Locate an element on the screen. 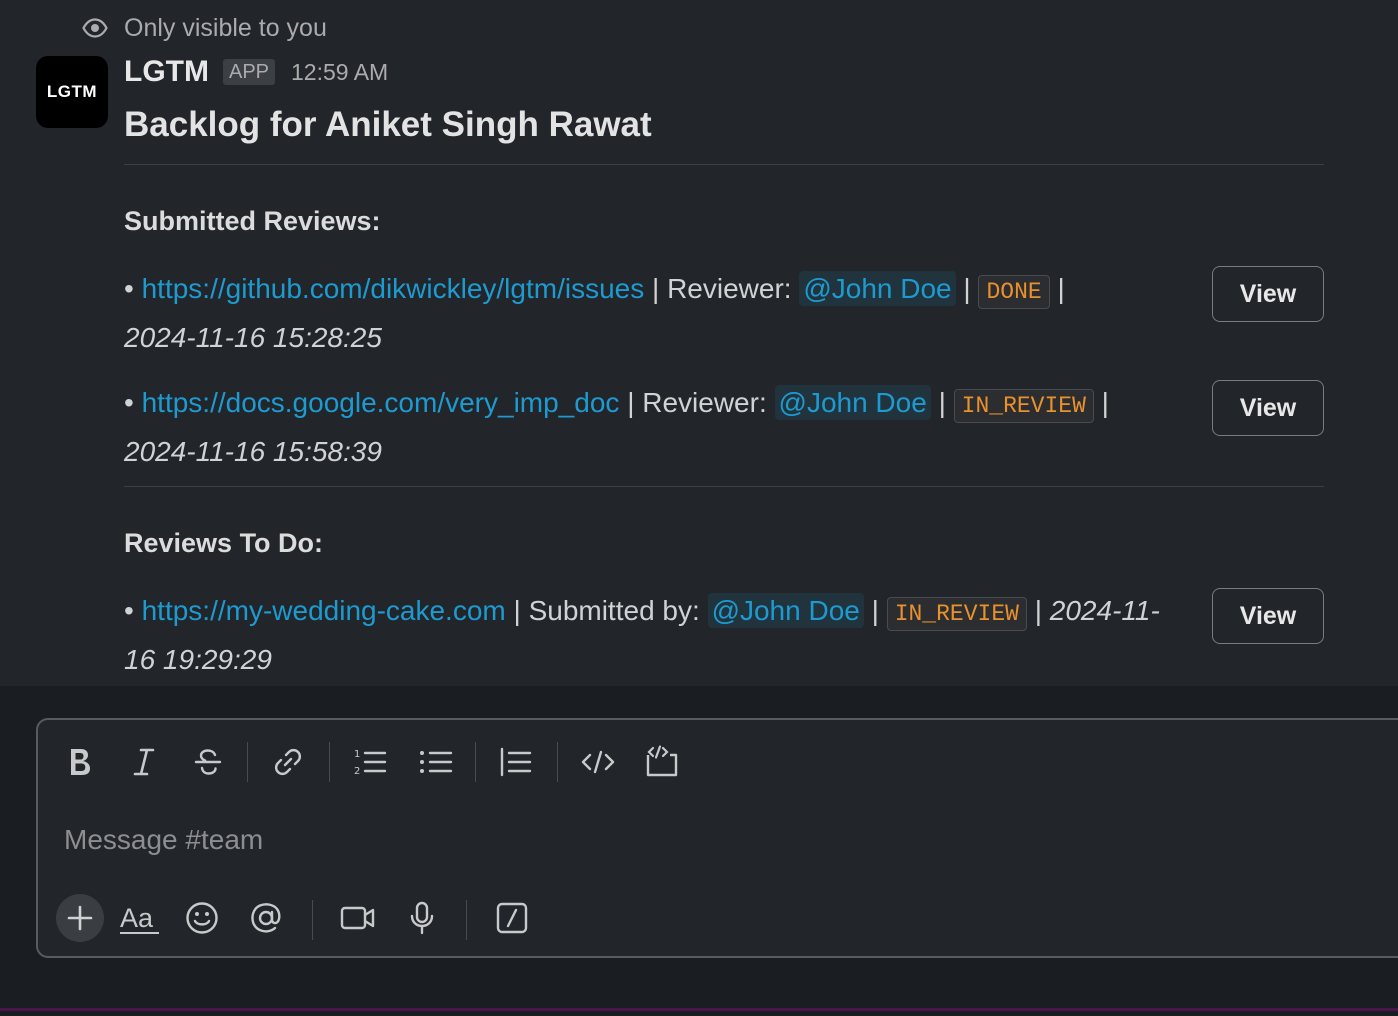 The height and width of the screenshot is (1016, 1398). strikethrough-icon is located at coordinates (208, 762).